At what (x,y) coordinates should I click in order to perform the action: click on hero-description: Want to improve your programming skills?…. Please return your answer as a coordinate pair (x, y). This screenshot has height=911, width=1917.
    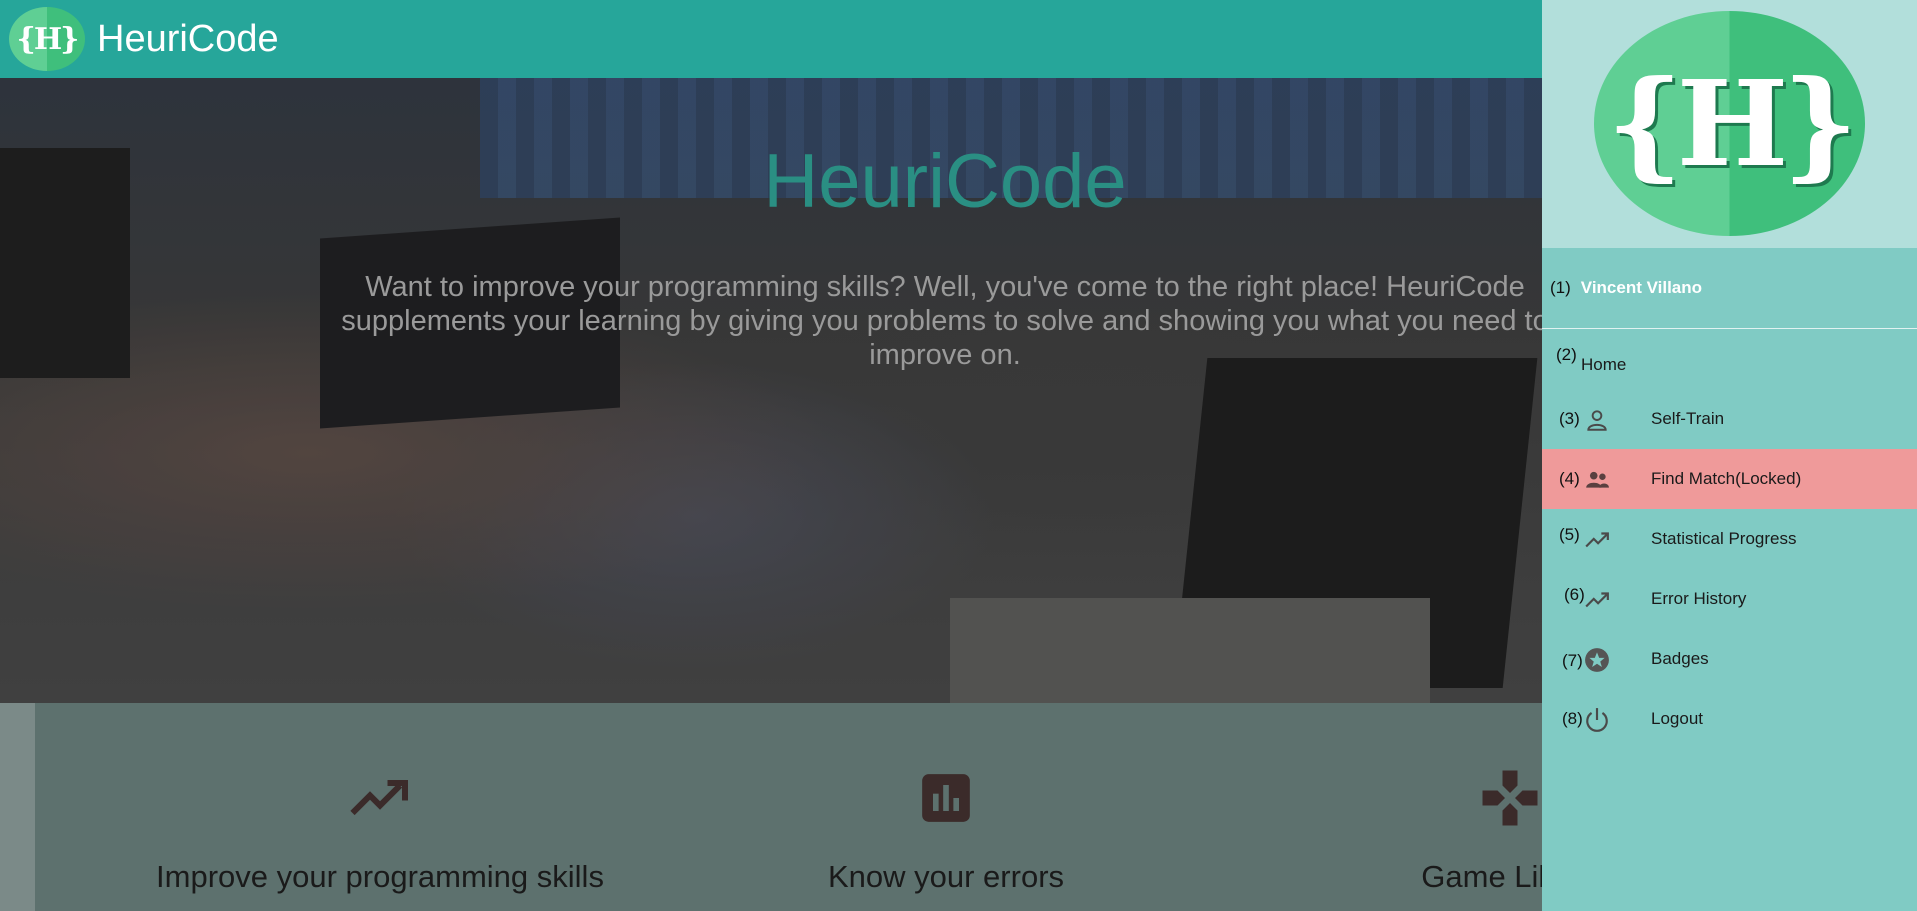
    Looking at the image, I should click on (945, 321).